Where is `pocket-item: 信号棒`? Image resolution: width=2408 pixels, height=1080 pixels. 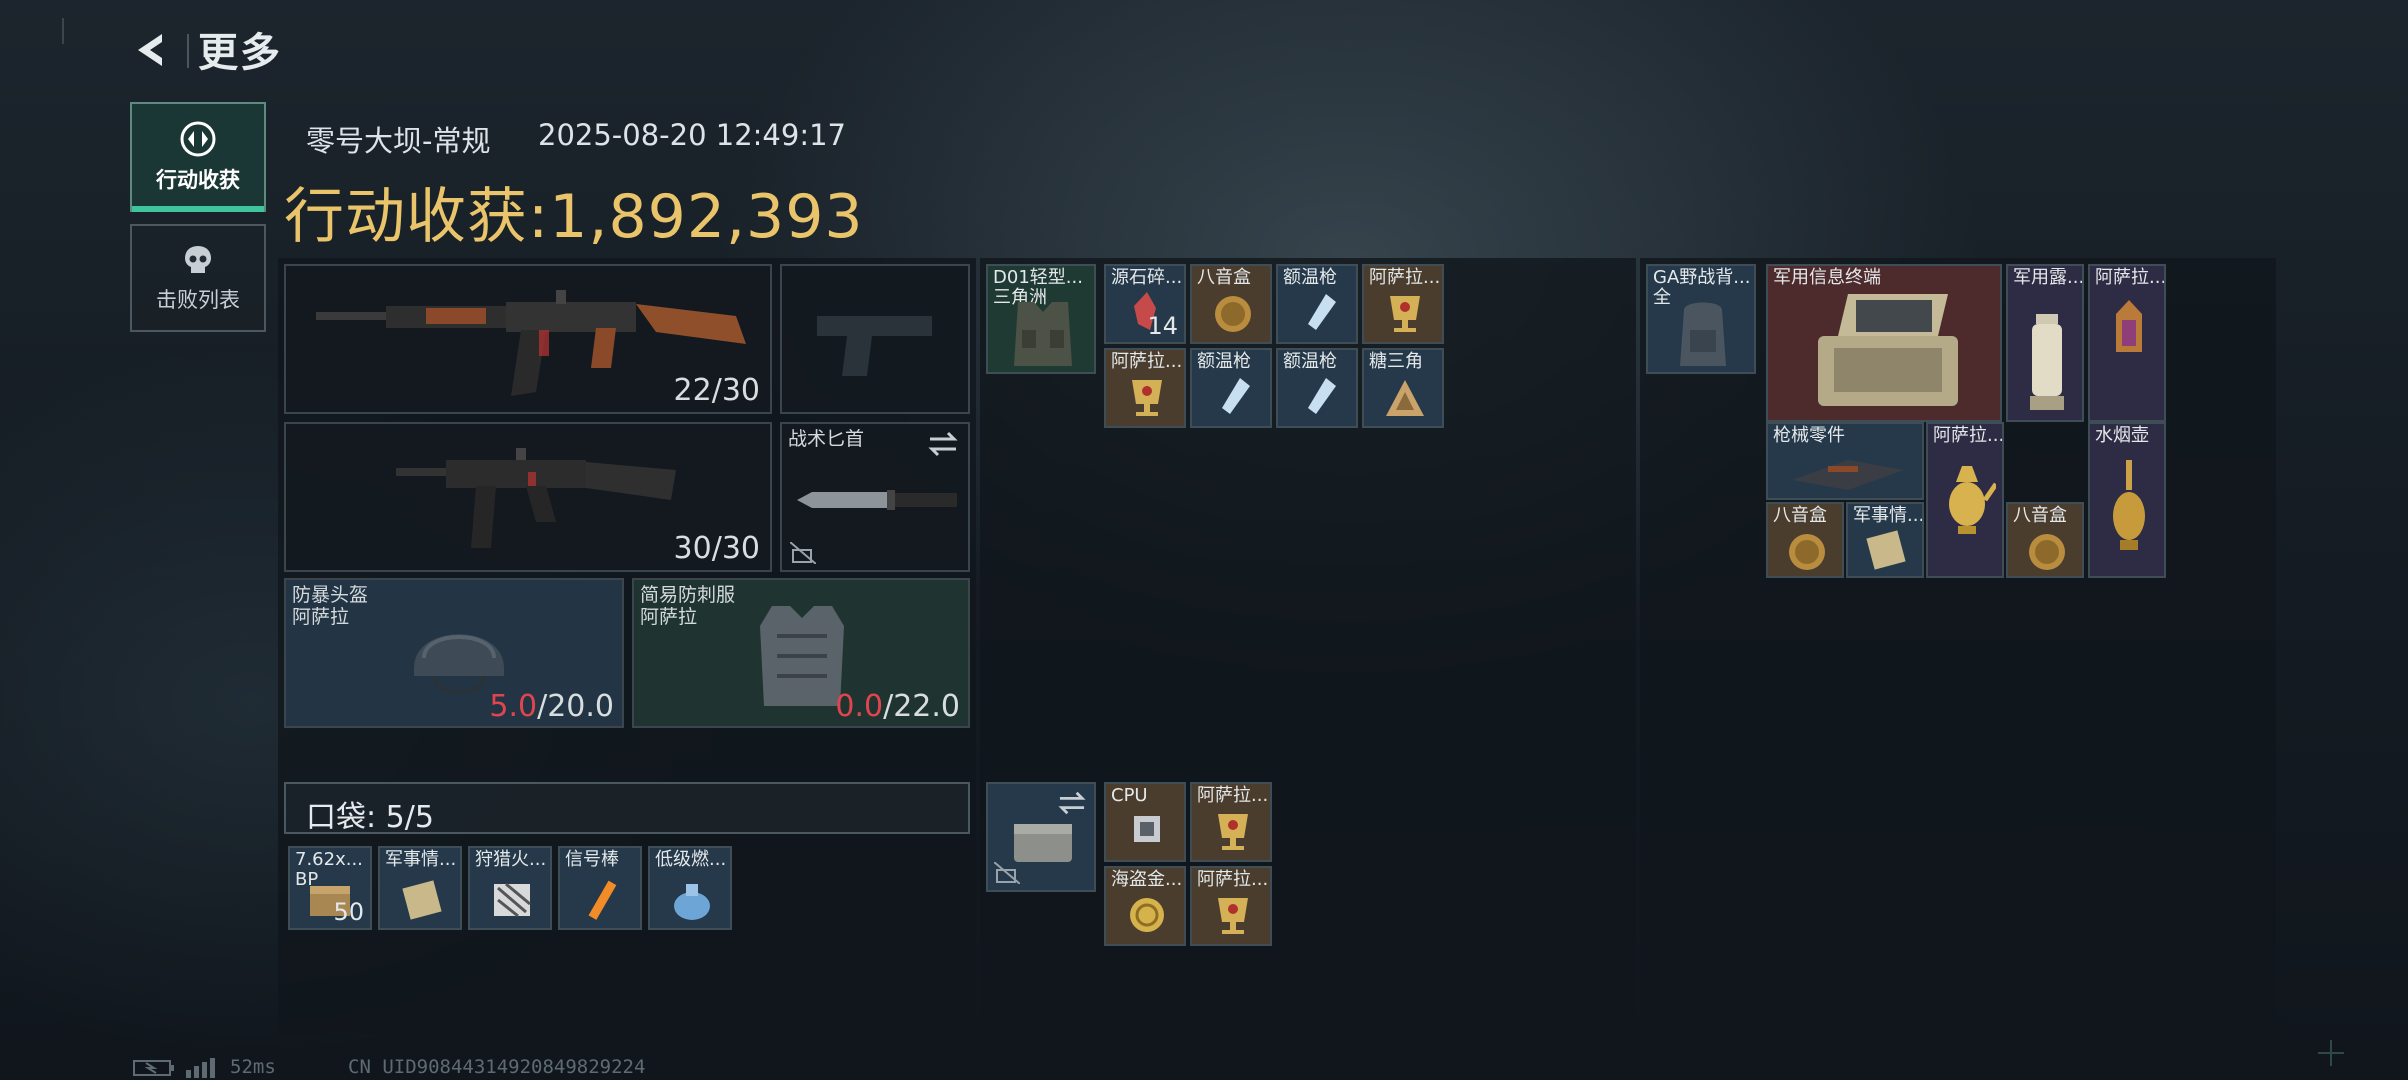
pocket-item: 信号棒 is located at coordinates (600, 888).